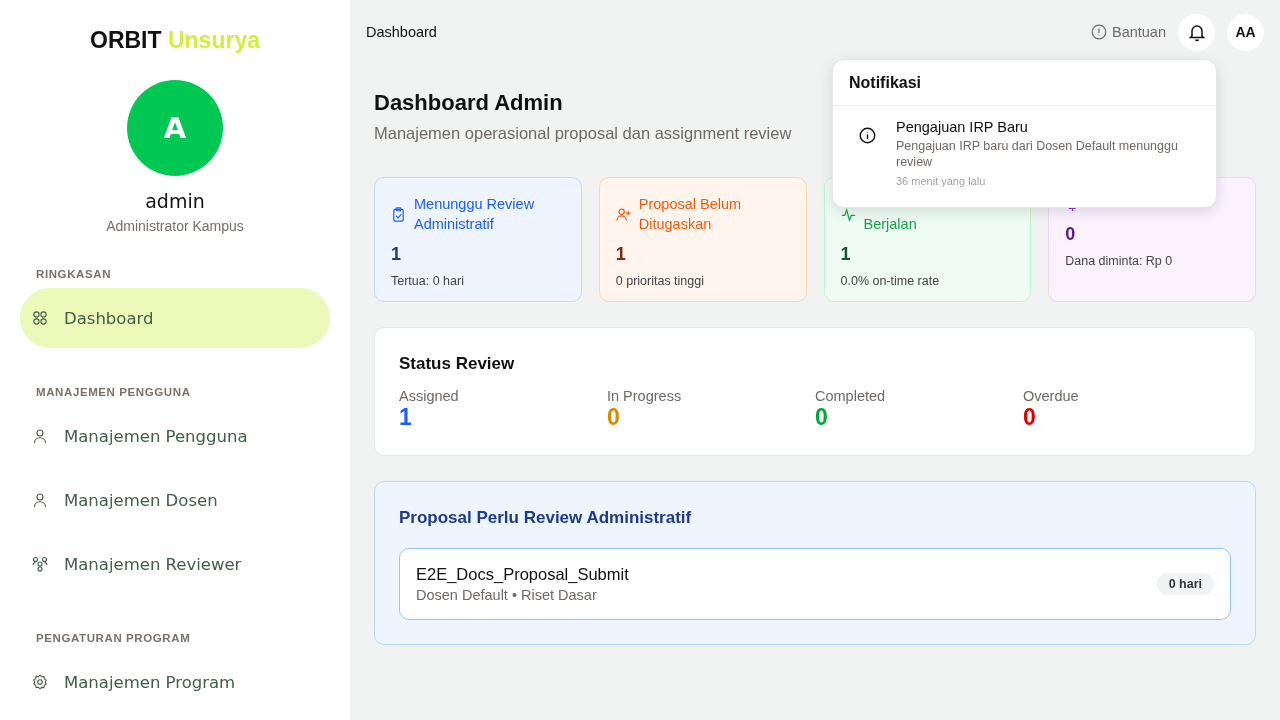 The width and height of the screenshot is (1280, 720). What do you see at coordinates (522, 574) in the screenshot?
I see `proposal-title: E2E_Docs_Proposal_Submit` at bounding box center [522, 574].